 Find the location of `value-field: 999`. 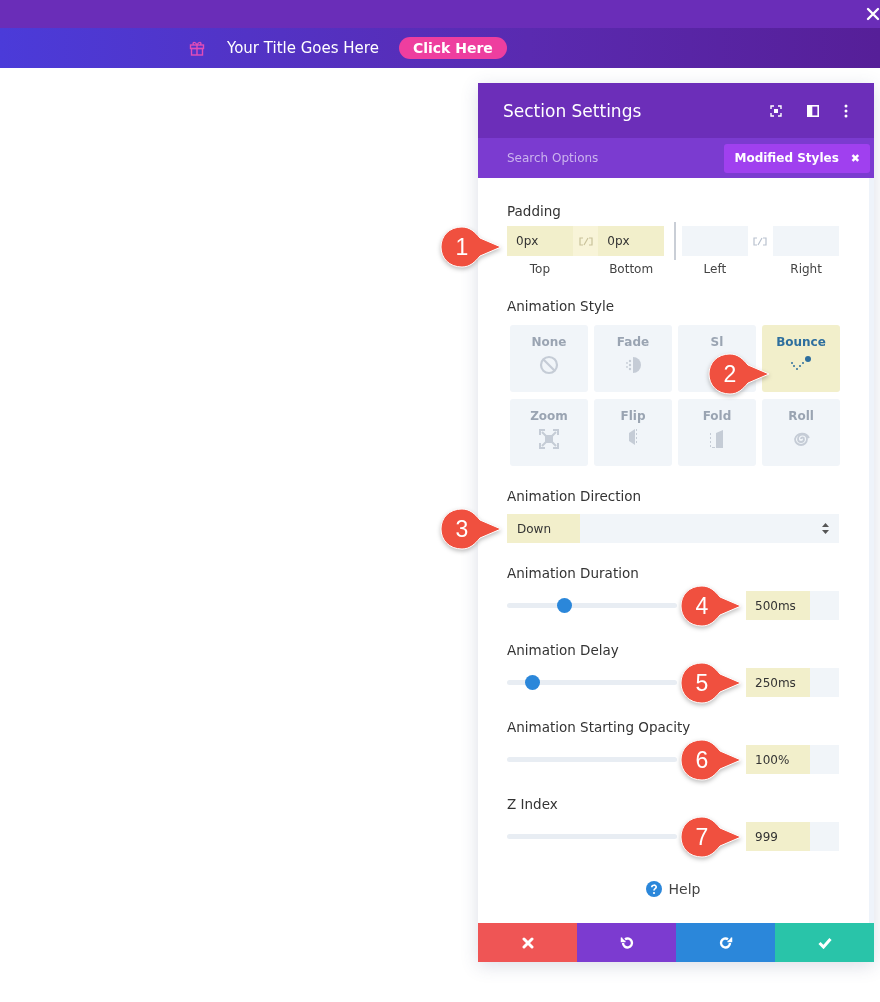

value-field: 999 is located at coordinates (792, 836).